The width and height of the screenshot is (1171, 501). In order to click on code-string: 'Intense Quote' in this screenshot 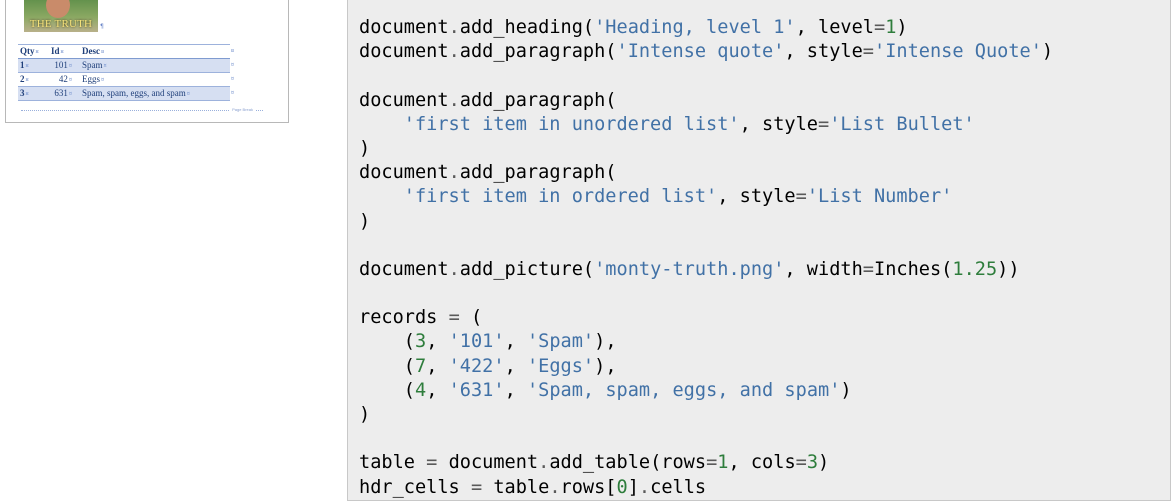, I will do `click(958, 52)`.